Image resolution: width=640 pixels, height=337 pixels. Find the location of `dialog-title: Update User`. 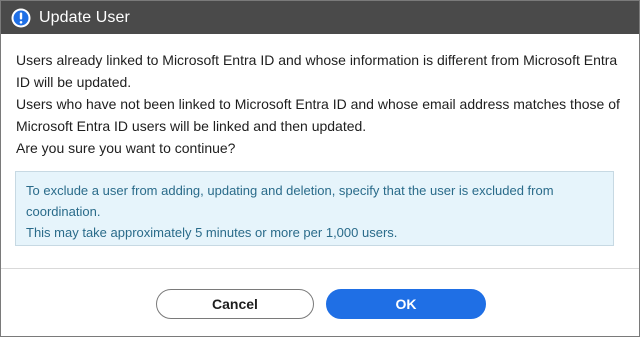

dialog-title: Update User is located at coordinates (84, 17).